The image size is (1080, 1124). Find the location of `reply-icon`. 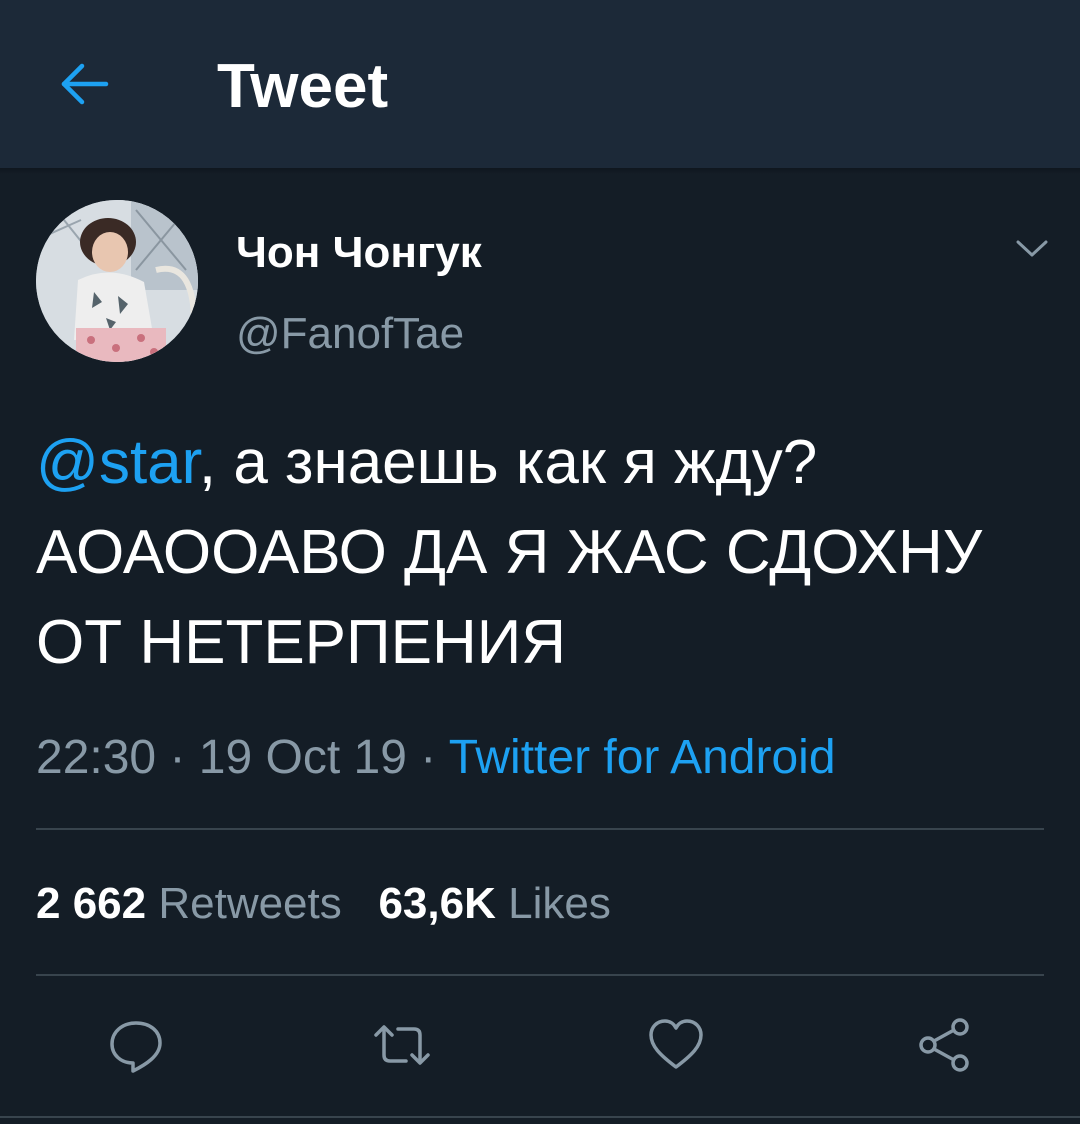

reply-icon is located at coordinates (136, 1047).